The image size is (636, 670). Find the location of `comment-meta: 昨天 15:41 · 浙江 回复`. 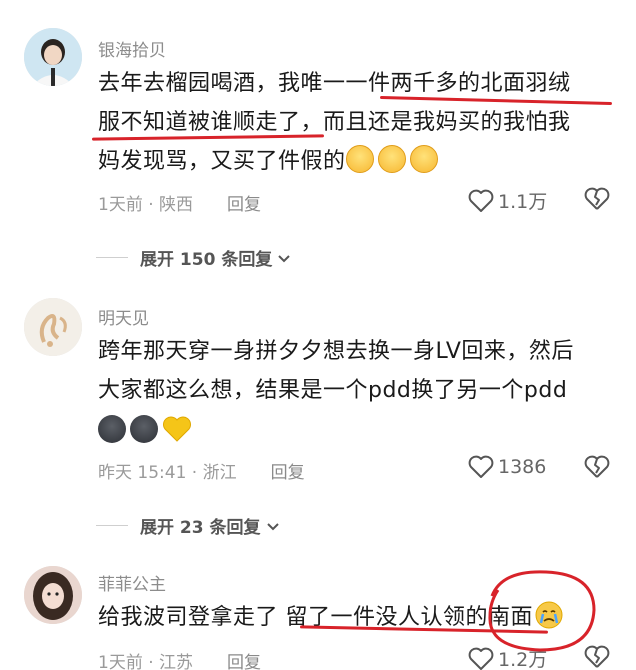

comment-meta: 昨天 15:41 · 浙江 回复 is located at coordinates (201, 470).